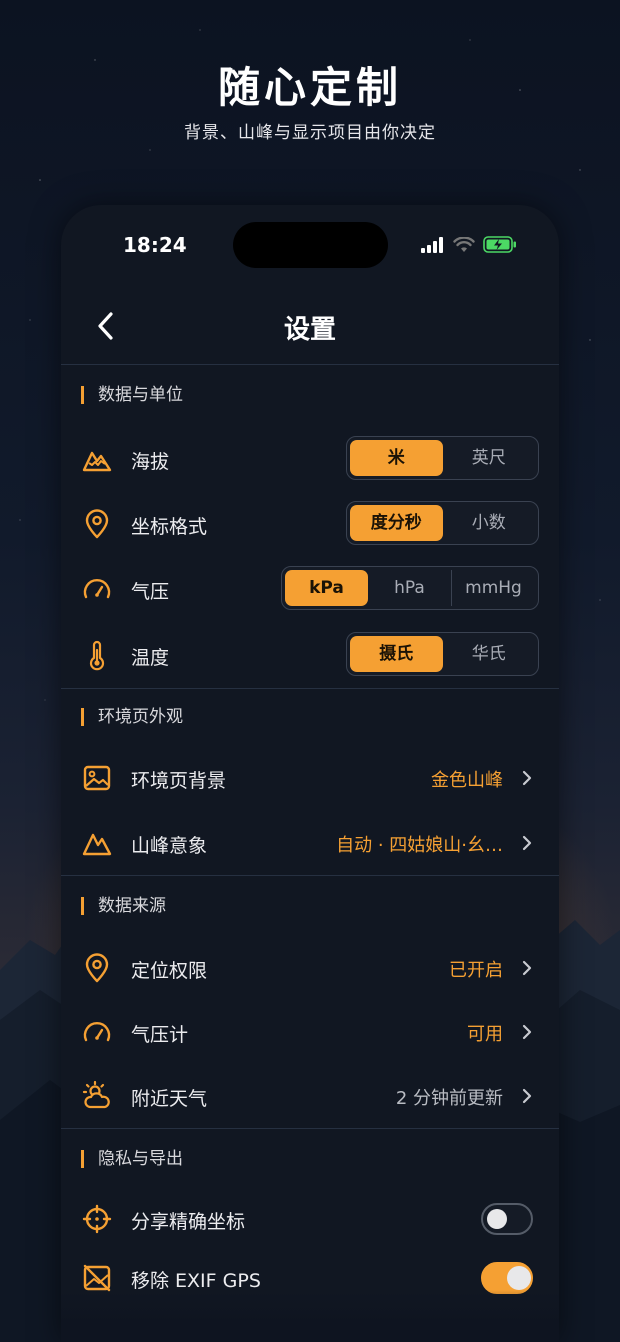 The image size is (620, 1342). Describe the element at coordinates (432, 244) in the screenshot. I see `signal-icon` at that location.